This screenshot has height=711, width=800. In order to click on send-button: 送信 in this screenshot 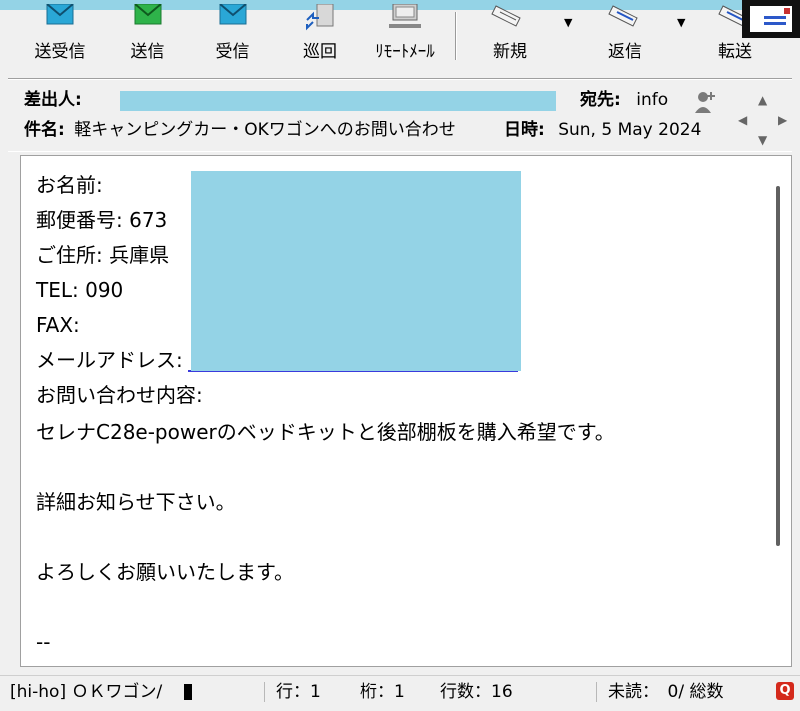, I will do `click(147, 34)`.